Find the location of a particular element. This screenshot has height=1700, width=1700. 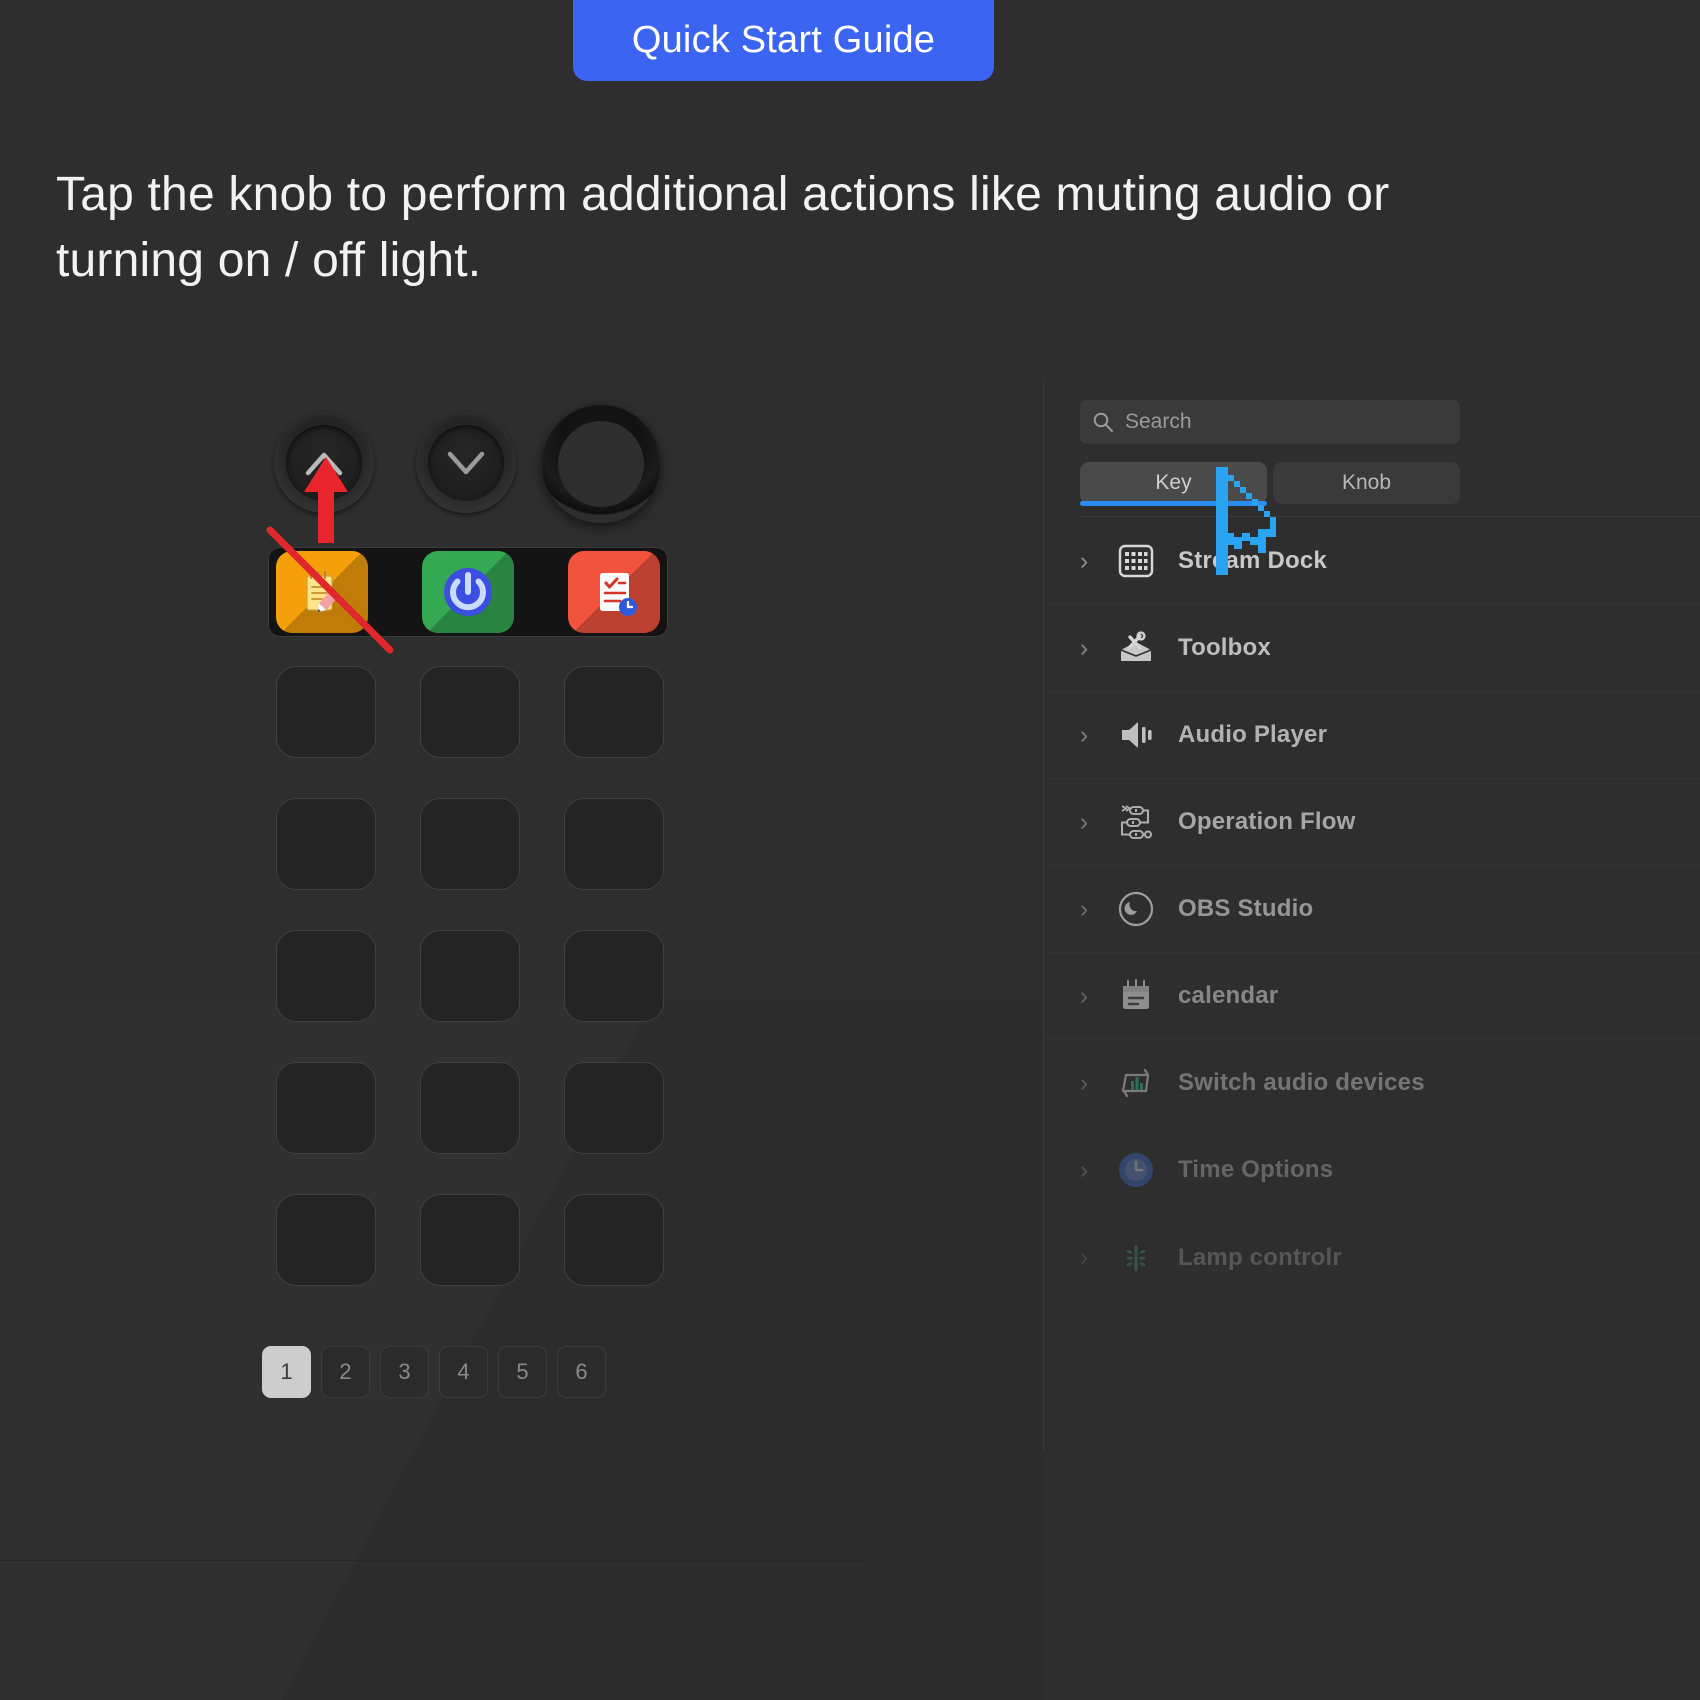

page-selector: 1 2 3 4 5 6 is located at coordinates (434, 1372).